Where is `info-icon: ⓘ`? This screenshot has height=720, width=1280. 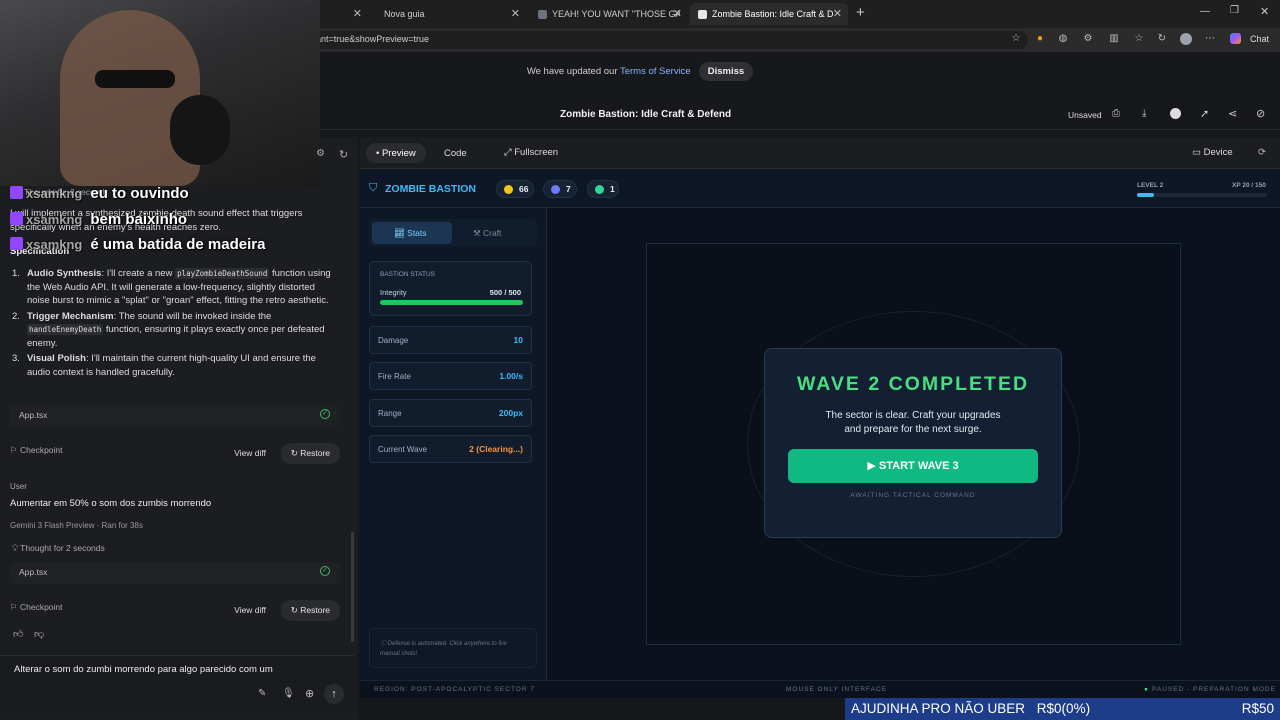 info-icon: ⓘ is located at coordinates (384, 644).